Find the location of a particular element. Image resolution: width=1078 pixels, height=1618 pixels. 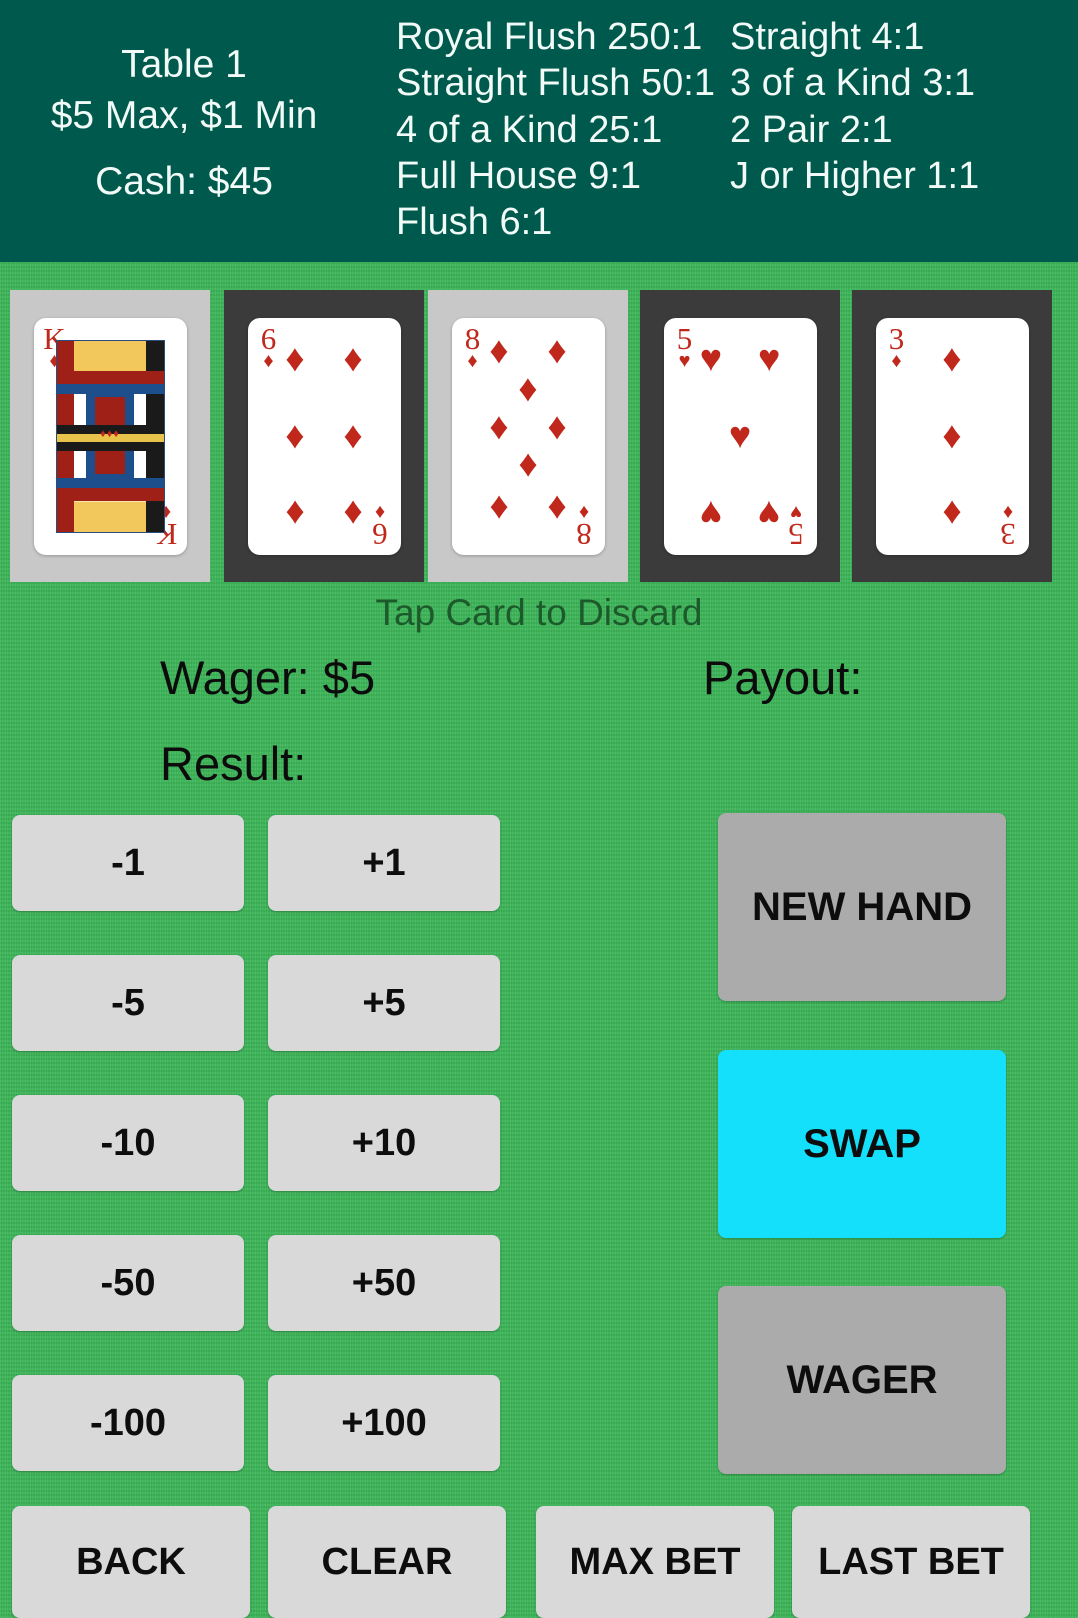

new-hand-button: NEW HAND is located at coordinates (862, 907).